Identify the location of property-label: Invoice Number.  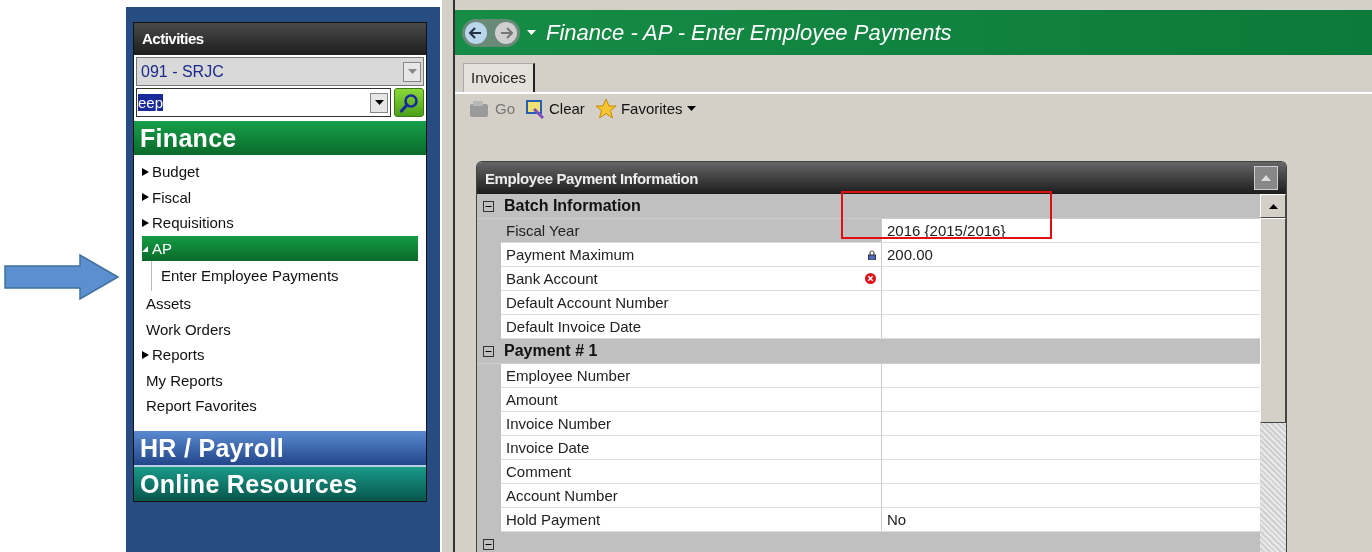
(691, 423).